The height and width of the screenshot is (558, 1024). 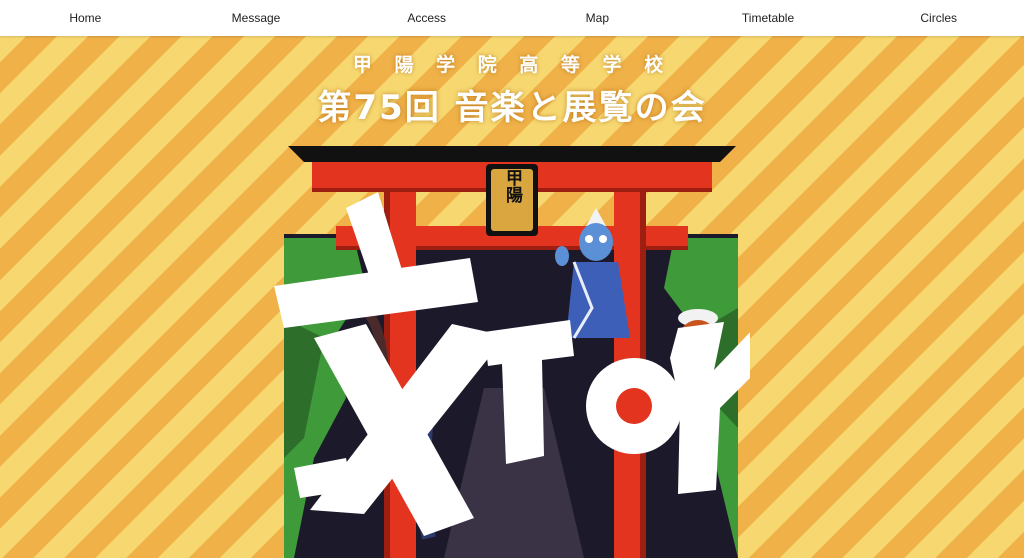 I want to click on nav-message-link: Message, so click(x=256, y=18).